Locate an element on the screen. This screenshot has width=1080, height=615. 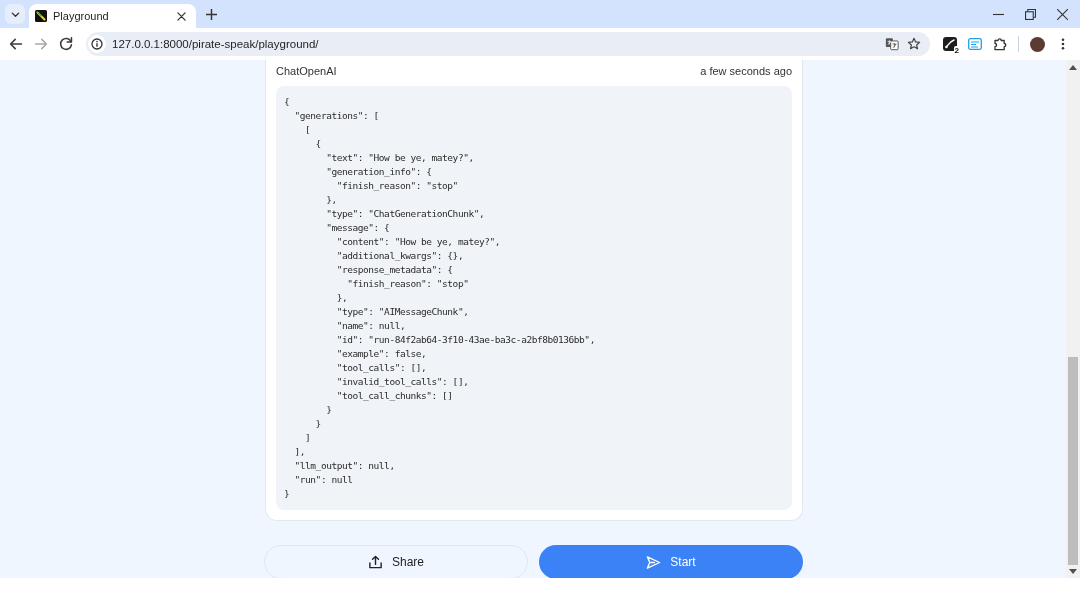
model-name: ChatOpenAI is located at coordinates (306, 71).